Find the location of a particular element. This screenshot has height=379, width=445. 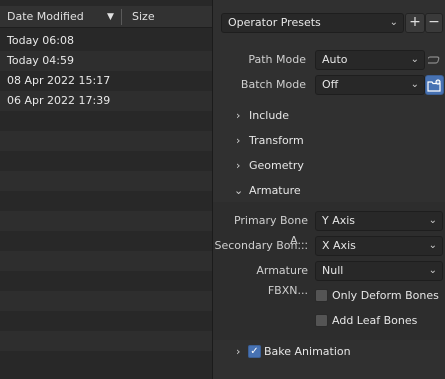

armature-panel-header: Armature is located at coordinates (275, 191).